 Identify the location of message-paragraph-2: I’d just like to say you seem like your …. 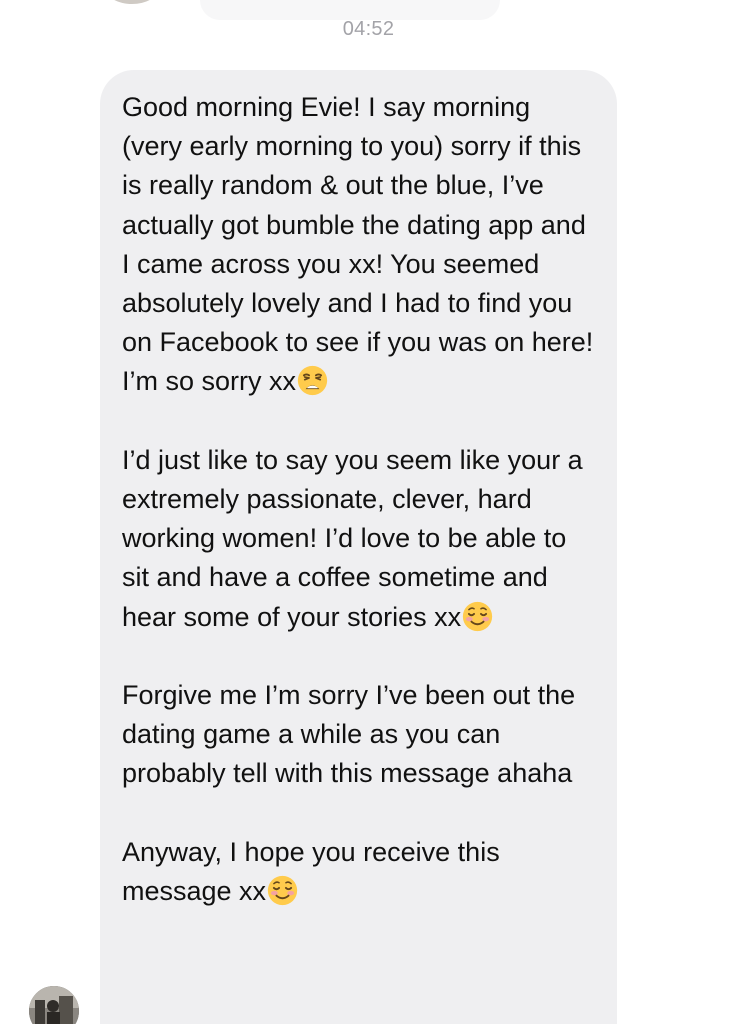
(359, 539).